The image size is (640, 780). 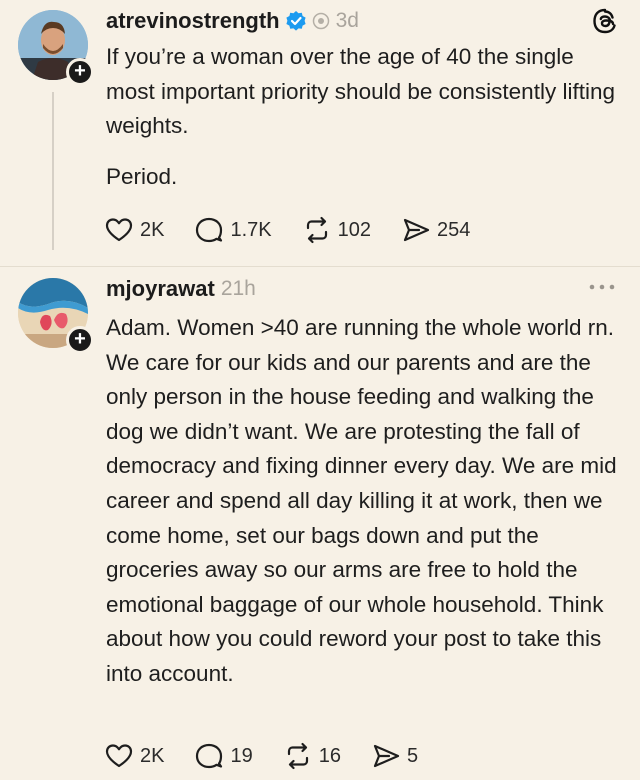 What do you see at coordinates (312, 756) in the screenshot?
I see `repost-button: 16` at bounding box center [312, 756].